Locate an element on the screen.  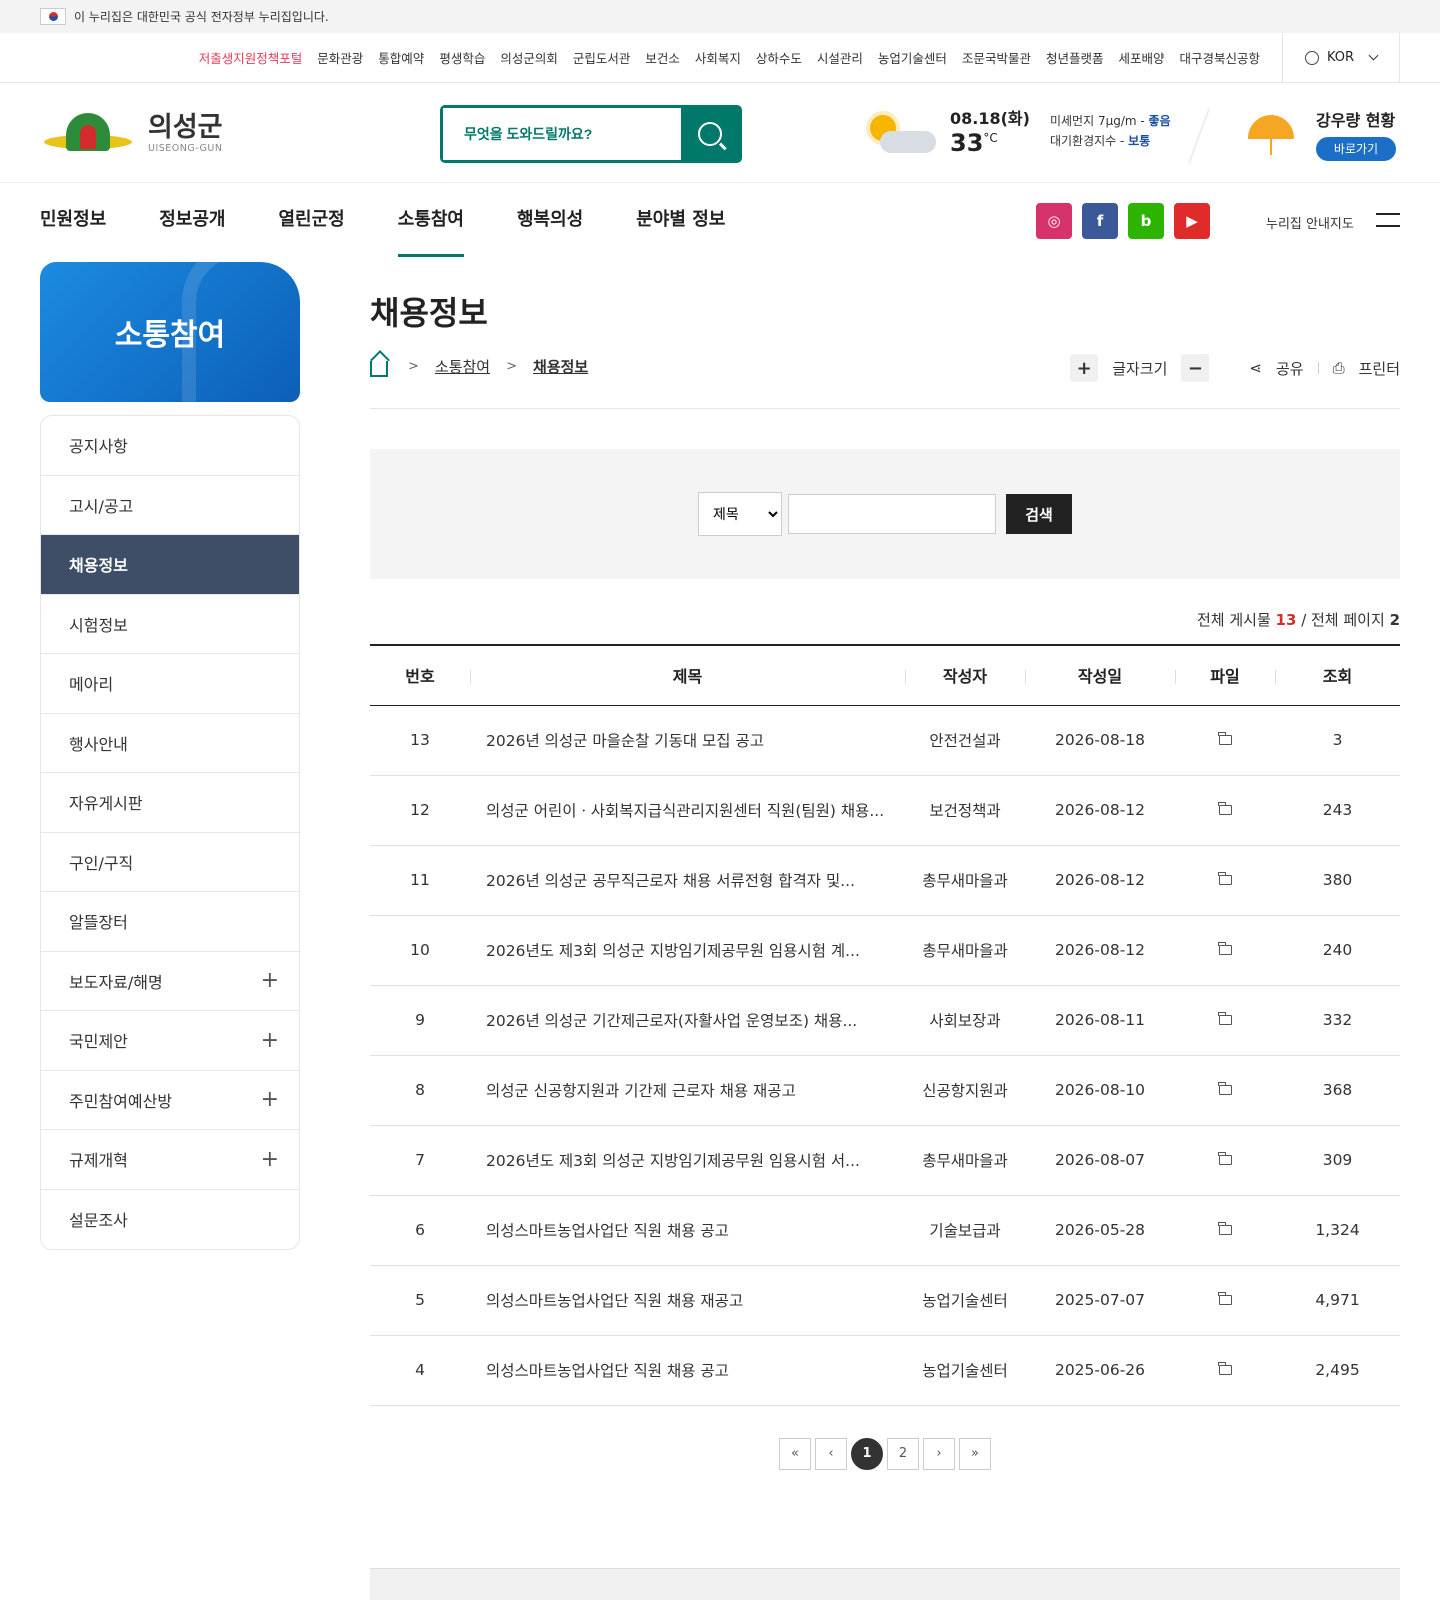
row-title: 2026년 의성군 마을순찰 기동대 모집 공고 is located at coordinates (687, 740).